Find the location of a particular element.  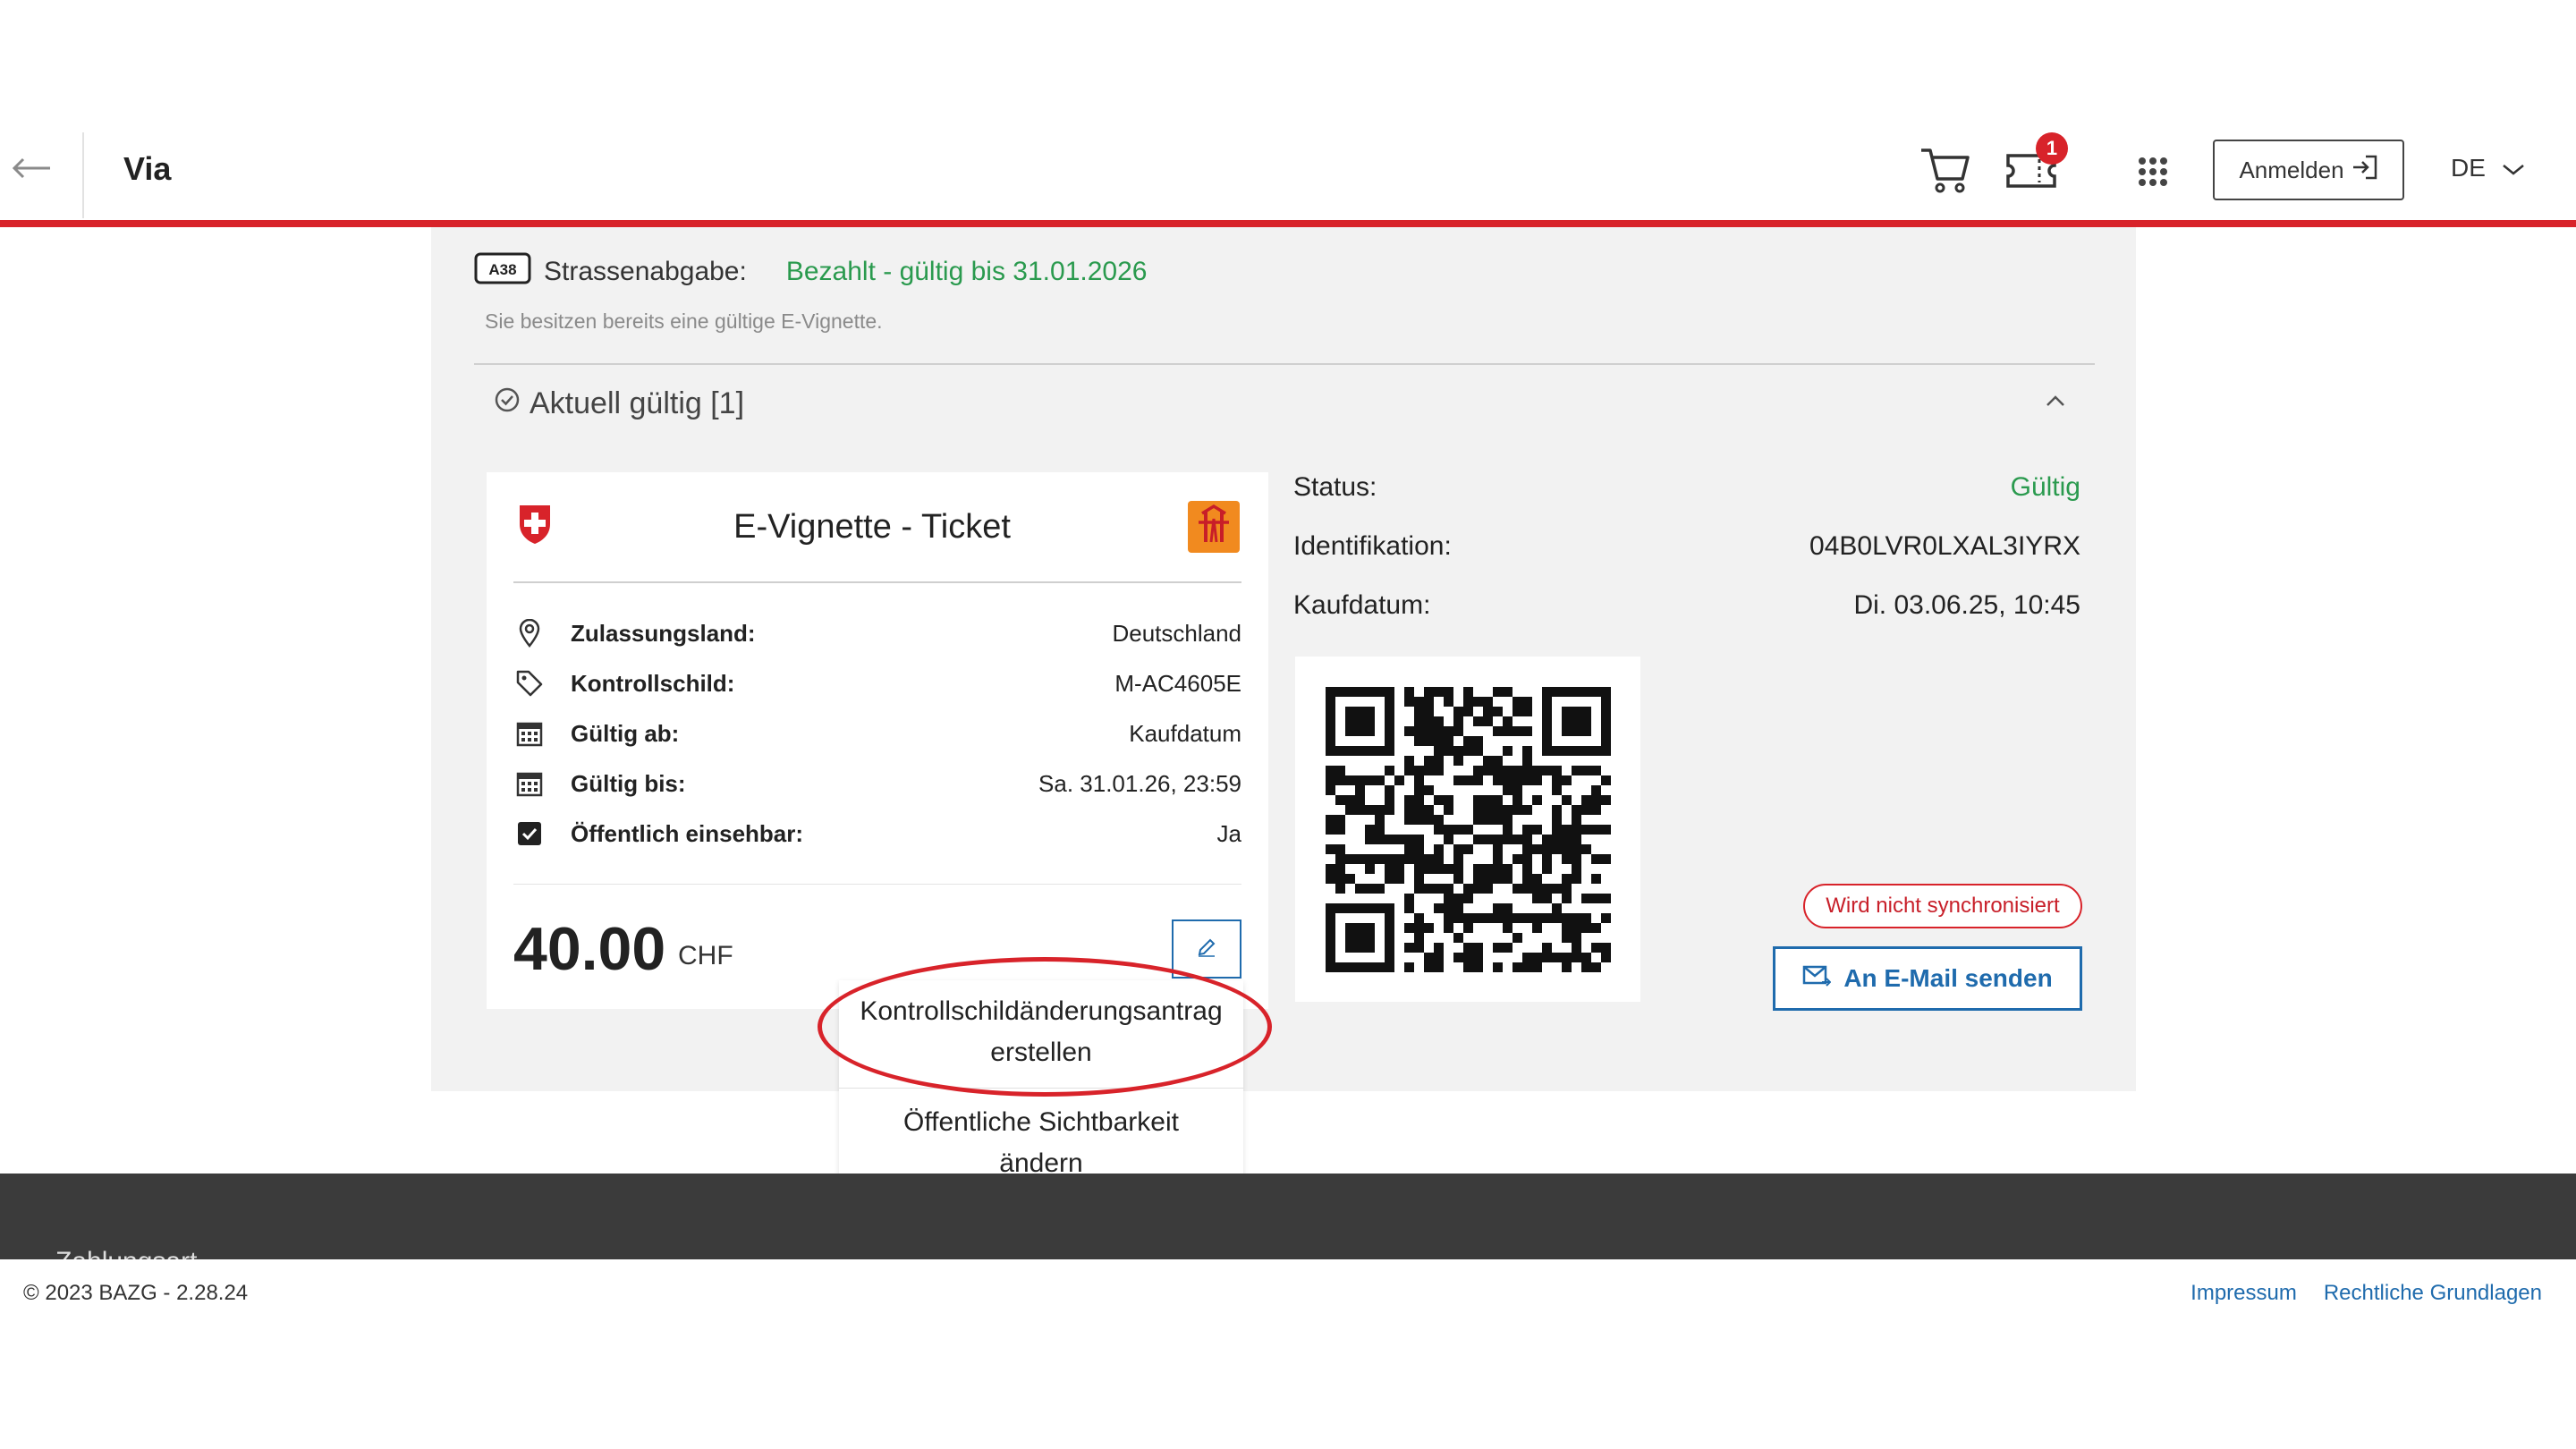

info-row-valid-from: Gültig ab: Kaufdatum is located at coordinates (877, 733).